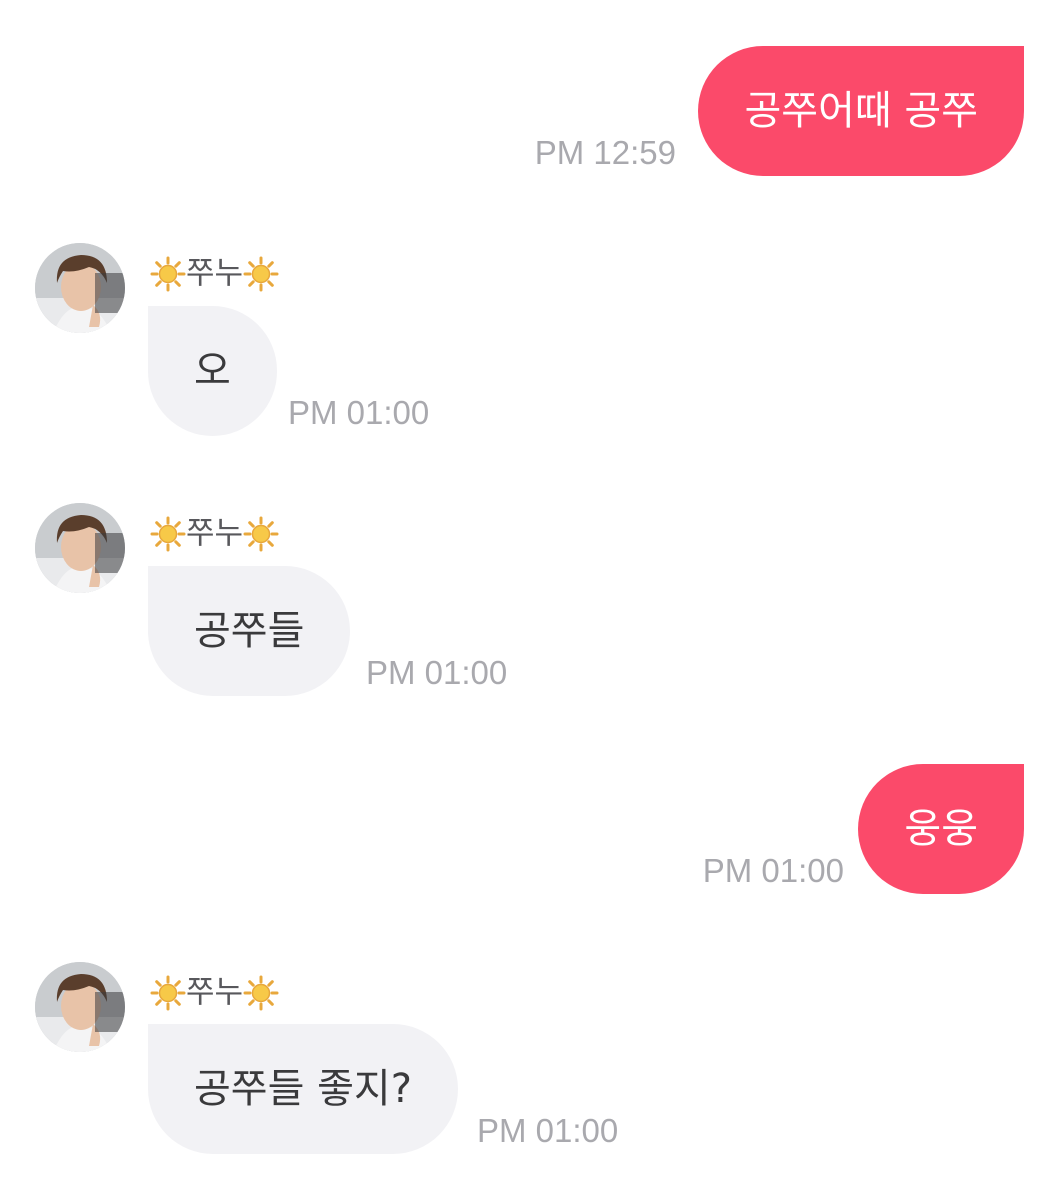 The height and width of the screenshot is (1187, 1059). Describe the element at coordinates (212, 371) in the screenshot. I see `incoming-message-bubble: 오` at that location.